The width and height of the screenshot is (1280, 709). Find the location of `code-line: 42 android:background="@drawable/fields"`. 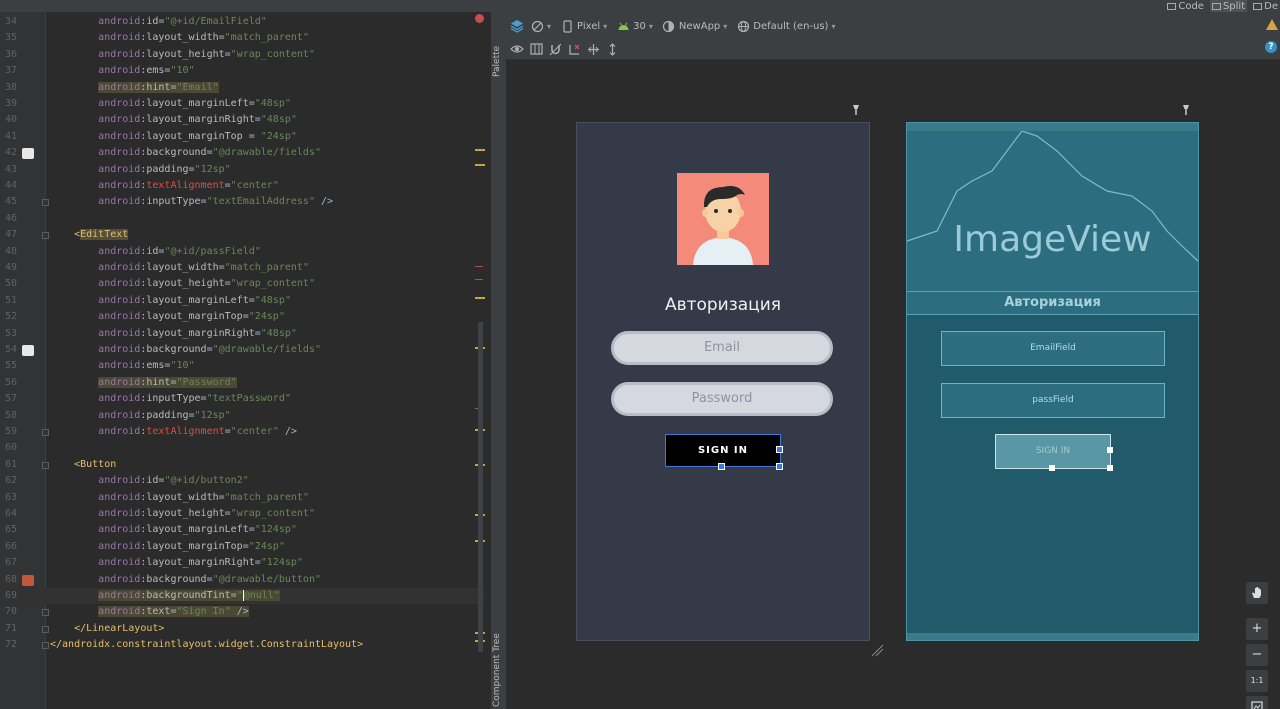

code-line: 42 android:background="@drawable/fields" is located at coordinates (242, 153).